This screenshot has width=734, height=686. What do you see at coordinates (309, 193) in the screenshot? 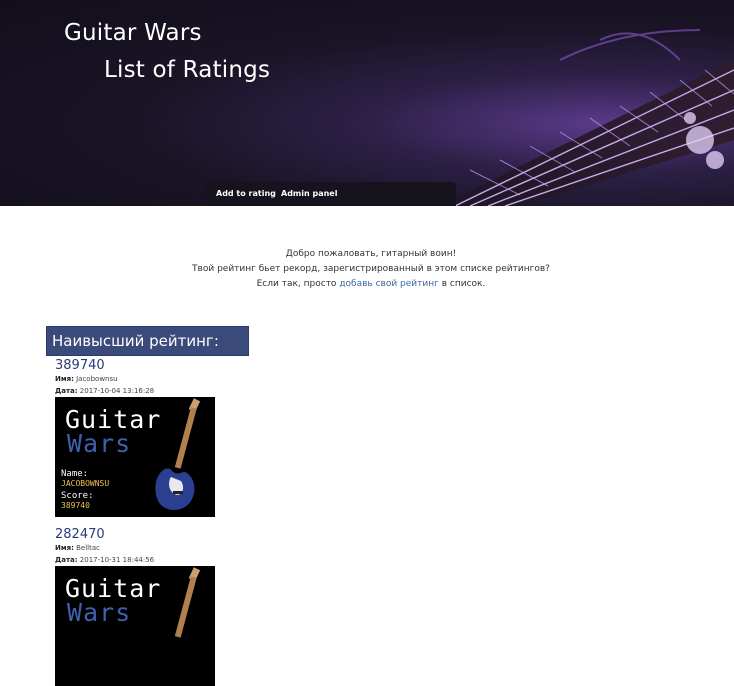
I see `nav-admin-panel-link: Admin panel` at bounding box center [309, 193].